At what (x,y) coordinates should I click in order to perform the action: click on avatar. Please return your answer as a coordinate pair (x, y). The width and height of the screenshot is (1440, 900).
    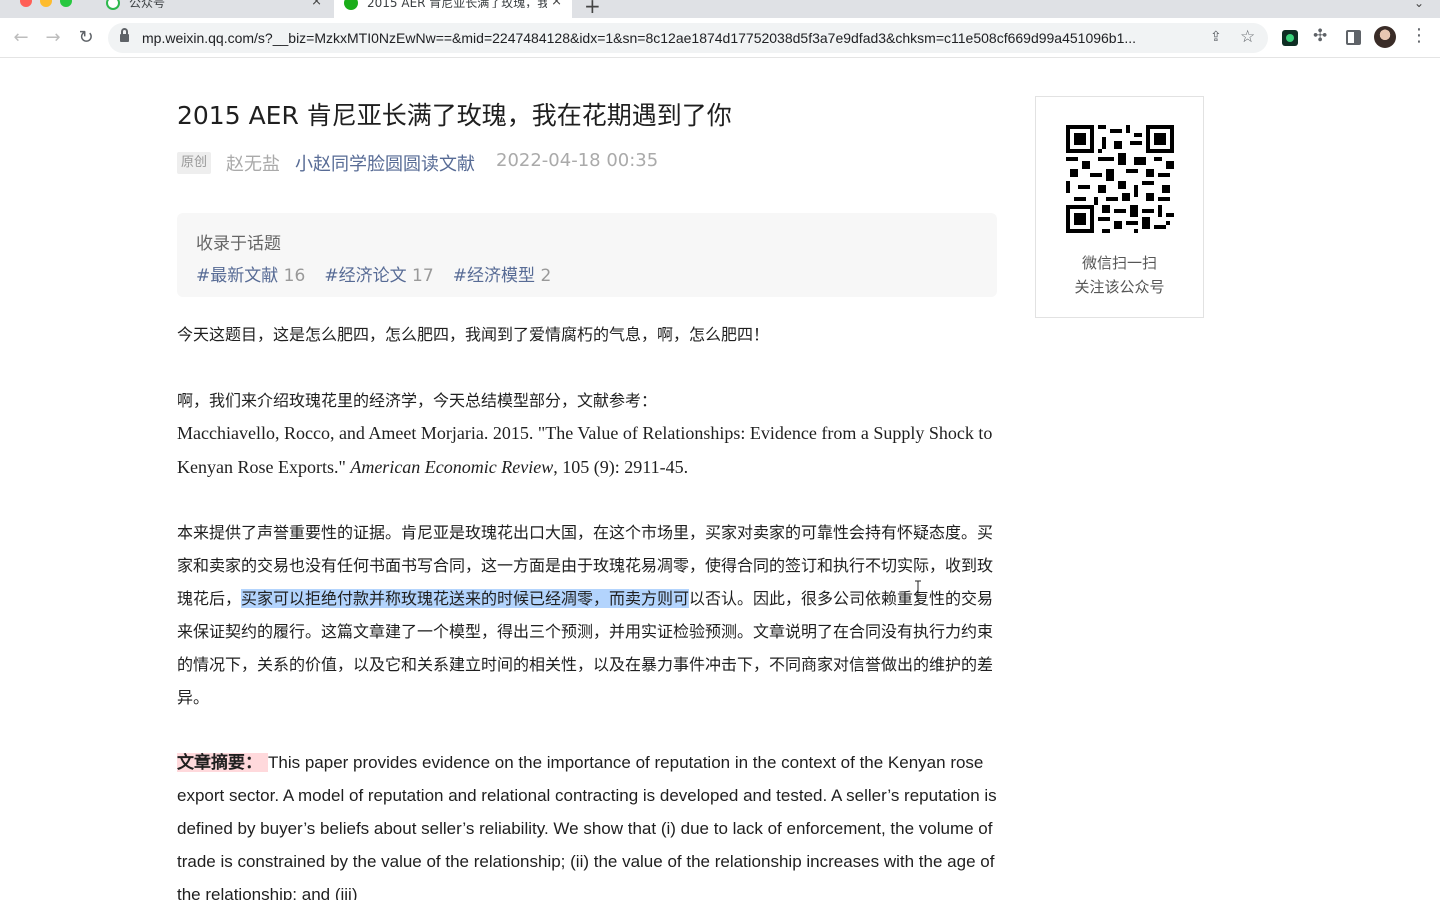
    Looking at the image, I should click on (1385, 37).